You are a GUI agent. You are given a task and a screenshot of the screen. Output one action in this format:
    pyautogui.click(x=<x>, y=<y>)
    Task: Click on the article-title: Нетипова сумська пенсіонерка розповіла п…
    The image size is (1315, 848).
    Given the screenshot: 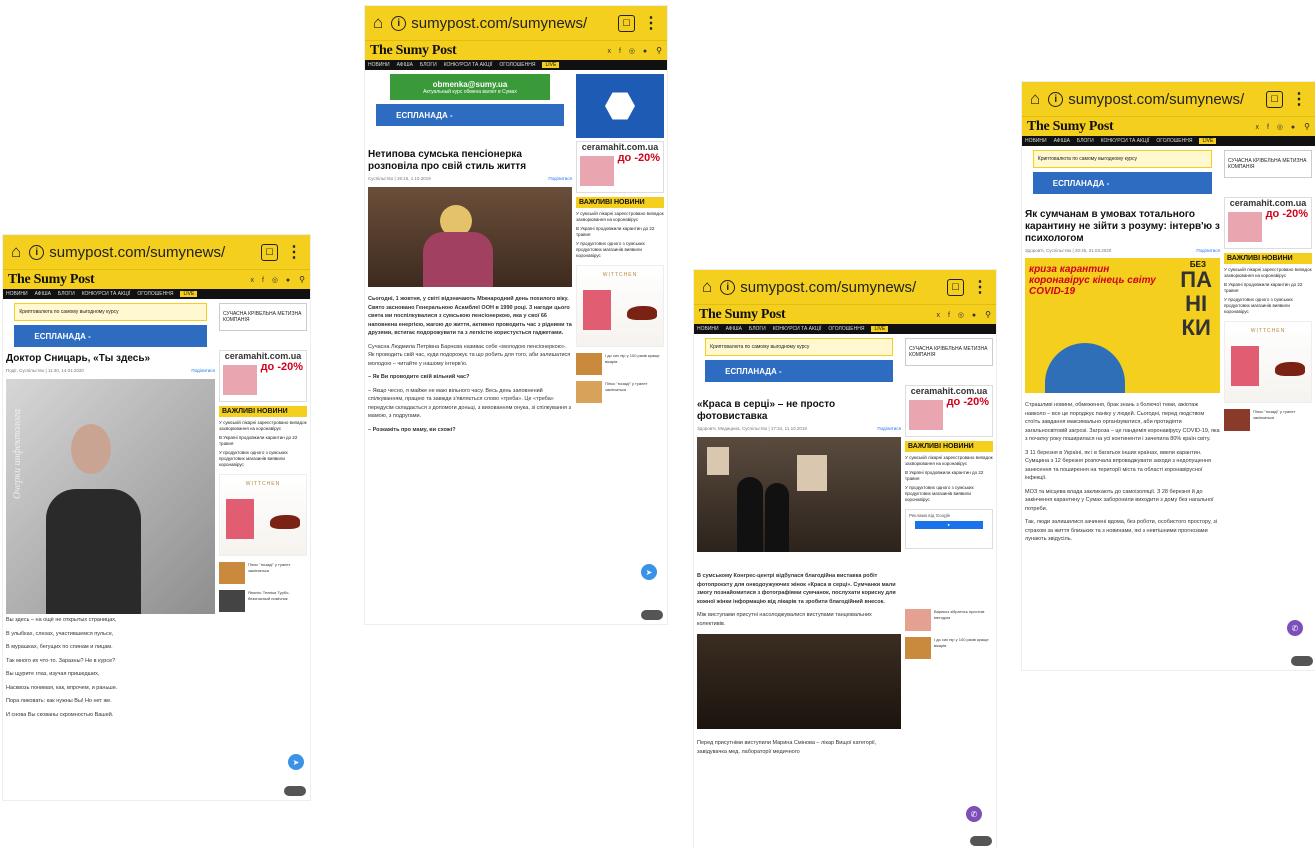 What is the action you would take?
    pyautogui.click(x=470, y=161)
    